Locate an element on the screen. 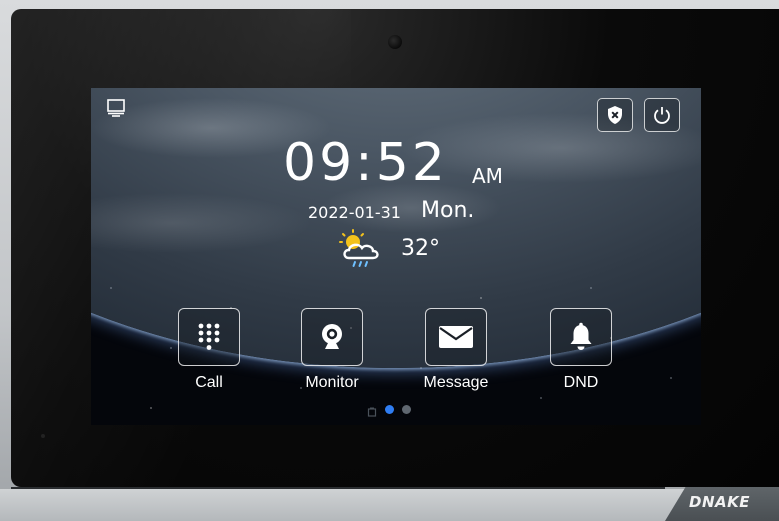 The width and height of the screenshot is (779, 521). monitor-app: Monitor is located at coordinates (332, 350).